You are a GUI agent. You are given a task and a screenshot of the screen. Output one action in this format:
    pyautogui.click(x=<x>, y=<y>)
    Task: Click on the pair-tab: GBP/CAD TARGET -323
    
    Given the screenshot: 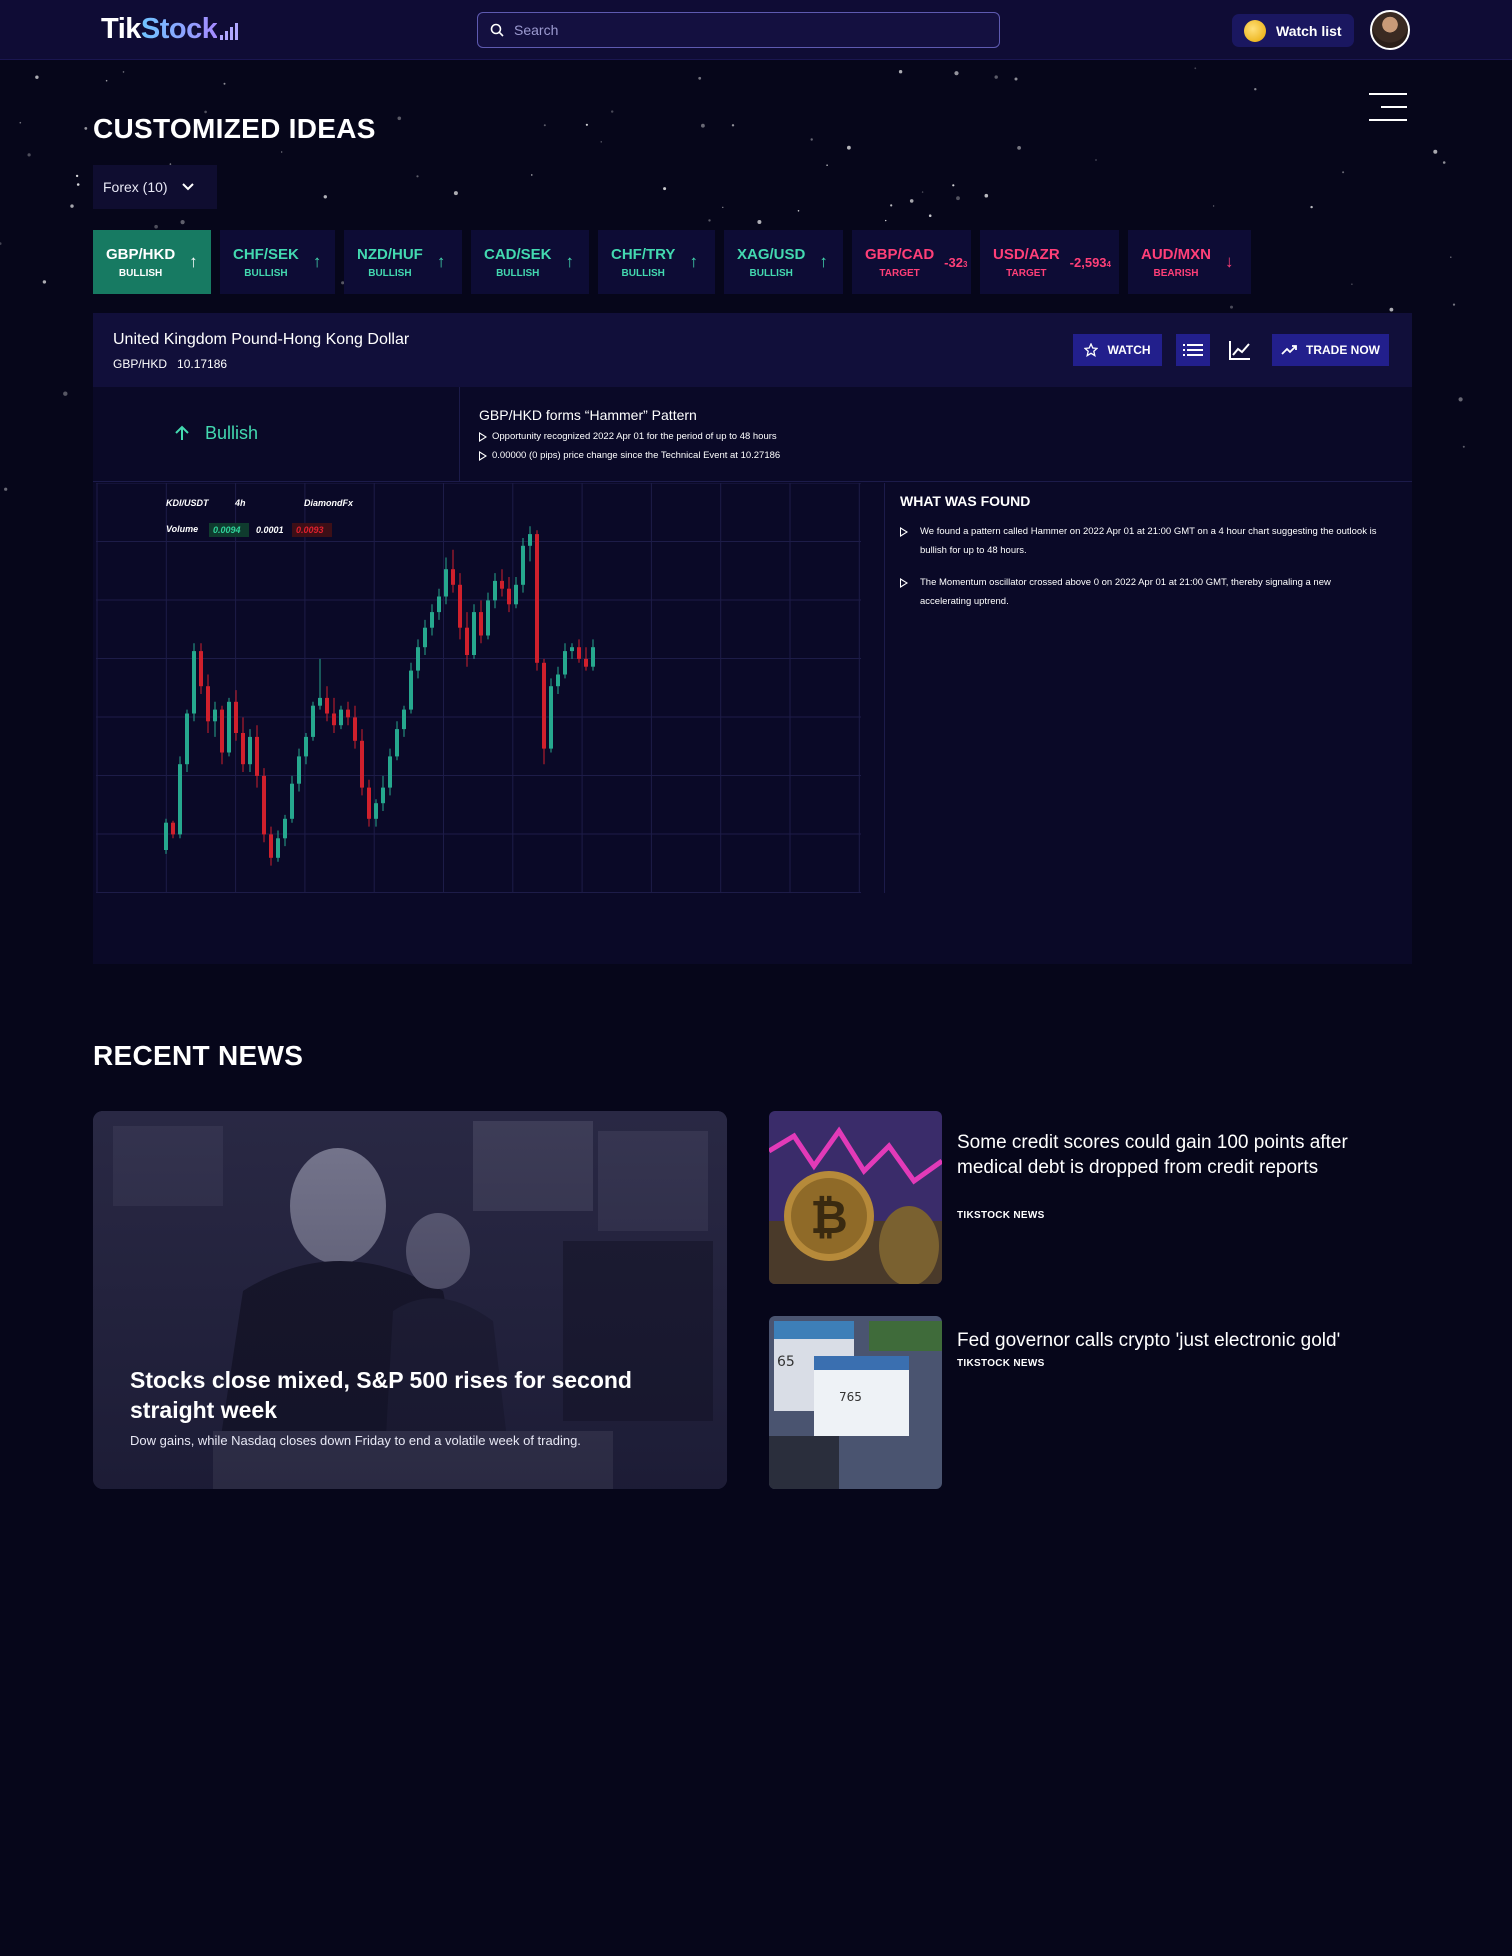 What is the action you would take?
    pyautogui.click(x=911, y=262)
    